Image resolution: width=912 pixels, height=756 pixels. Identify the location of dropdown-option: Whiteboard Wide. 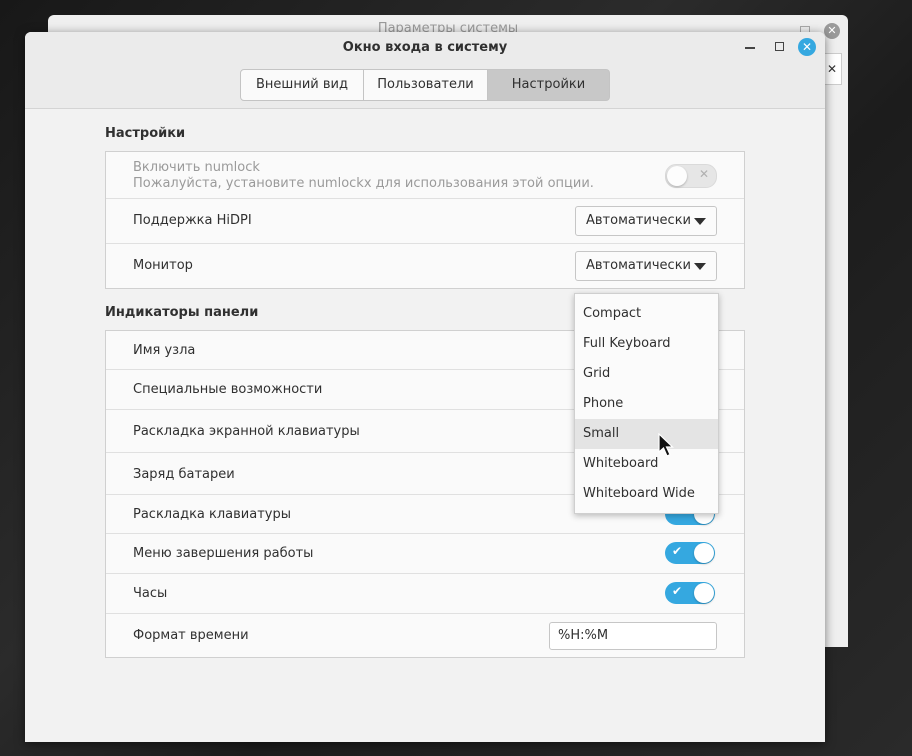
(646, 494).